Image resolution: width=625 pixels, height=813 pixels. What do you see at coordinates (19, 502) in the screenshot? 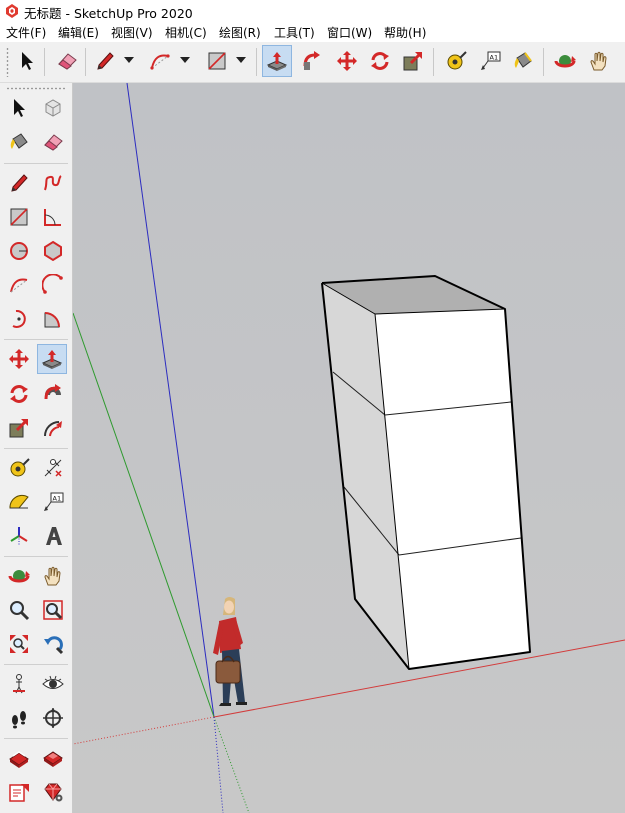
I see `palette-protractor-button` at bounding box center [19, 502].